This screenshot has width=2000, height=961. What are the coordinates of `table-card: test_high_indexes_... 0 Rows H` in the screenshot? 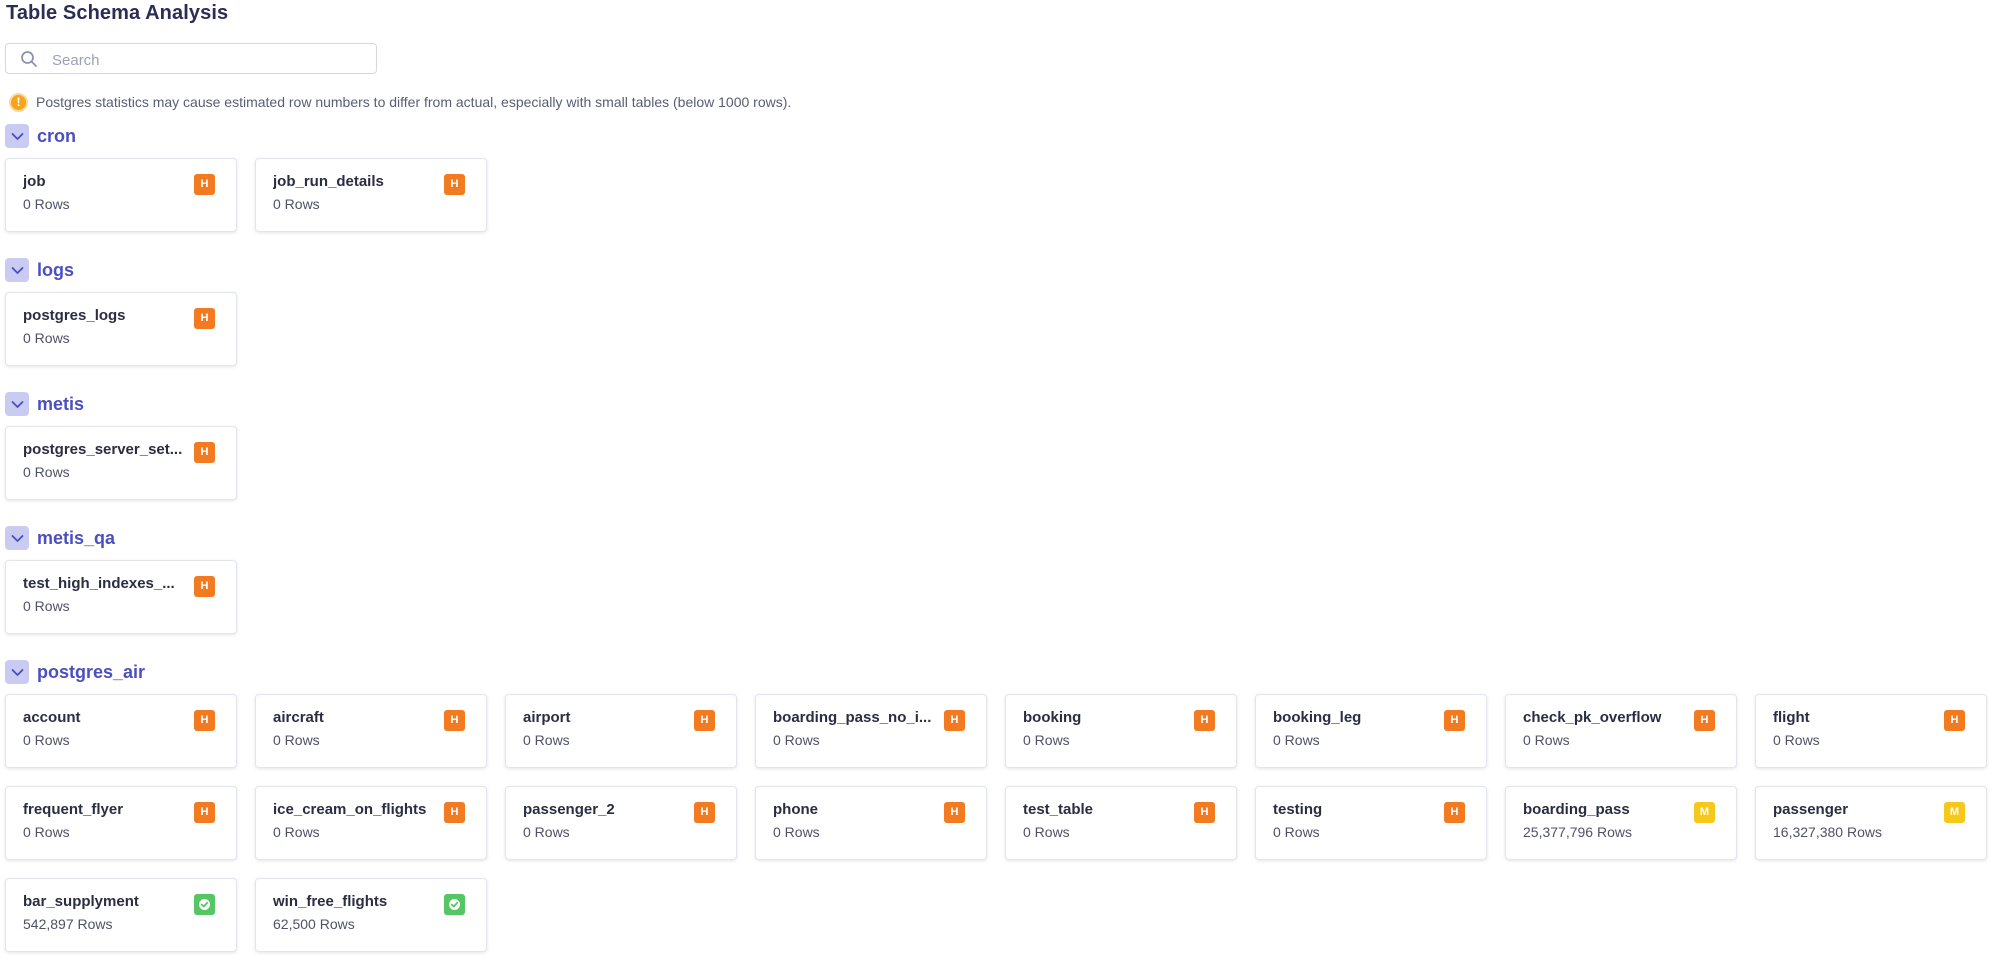 It's located at (121, 597).